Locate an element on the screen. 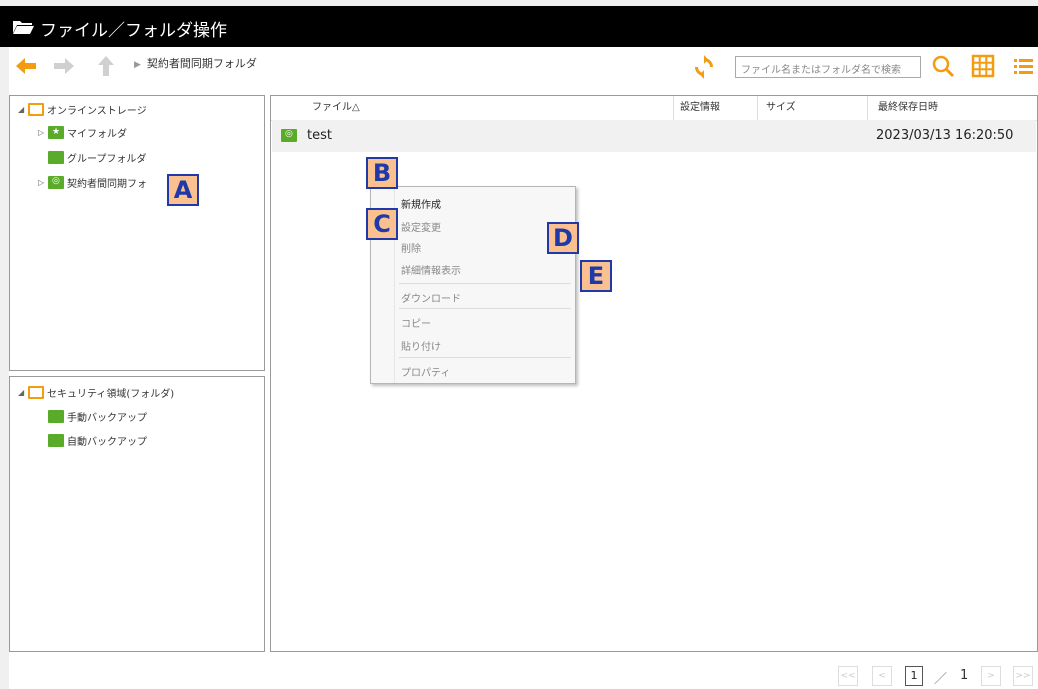  pager-next-button: > is located at coordinates (991, 676).